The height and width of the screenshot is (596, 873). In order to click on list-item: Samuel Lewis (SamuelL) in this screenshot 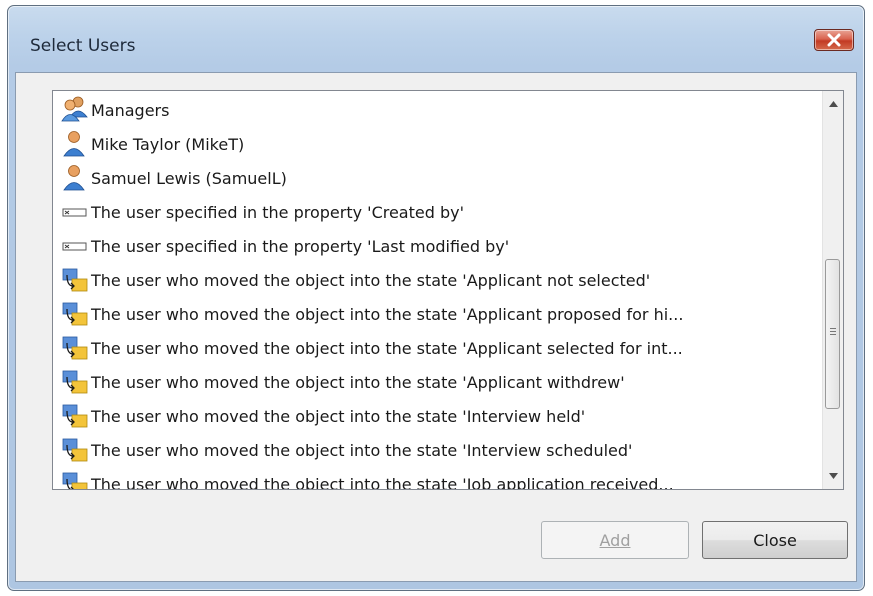, I will do `click(174, 178)`.